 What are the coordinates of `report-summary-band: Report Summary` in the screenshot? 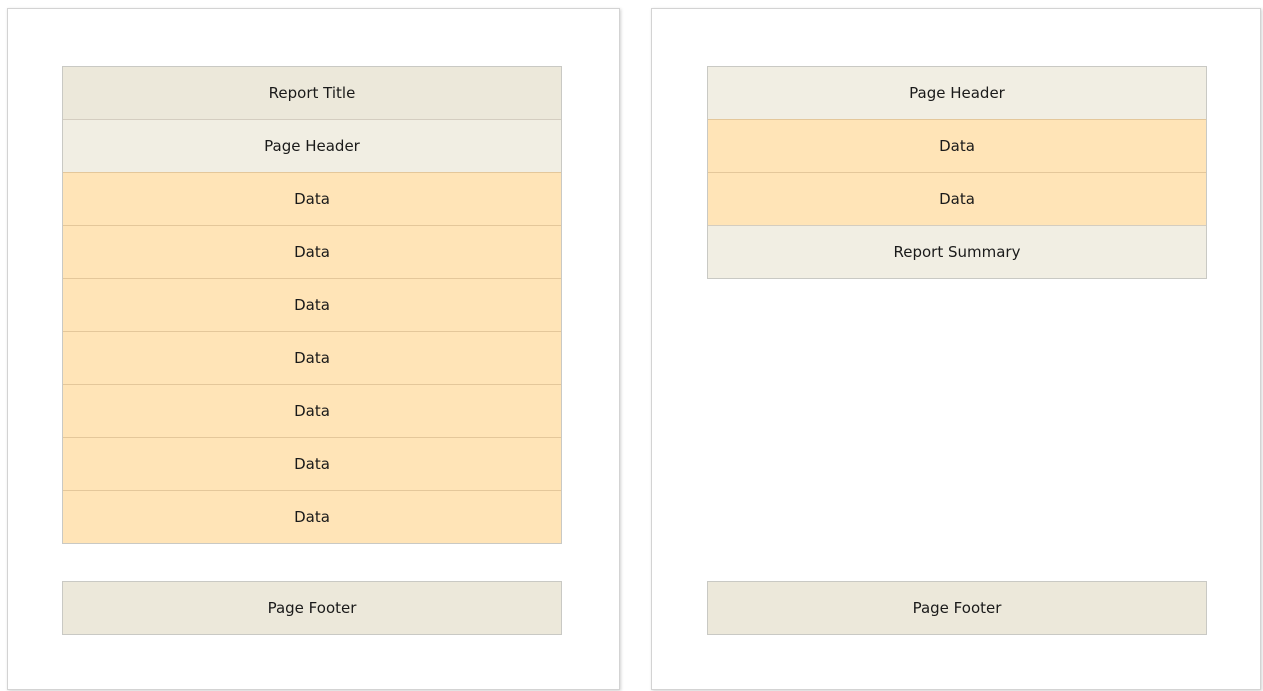 It's located at (957, 251).